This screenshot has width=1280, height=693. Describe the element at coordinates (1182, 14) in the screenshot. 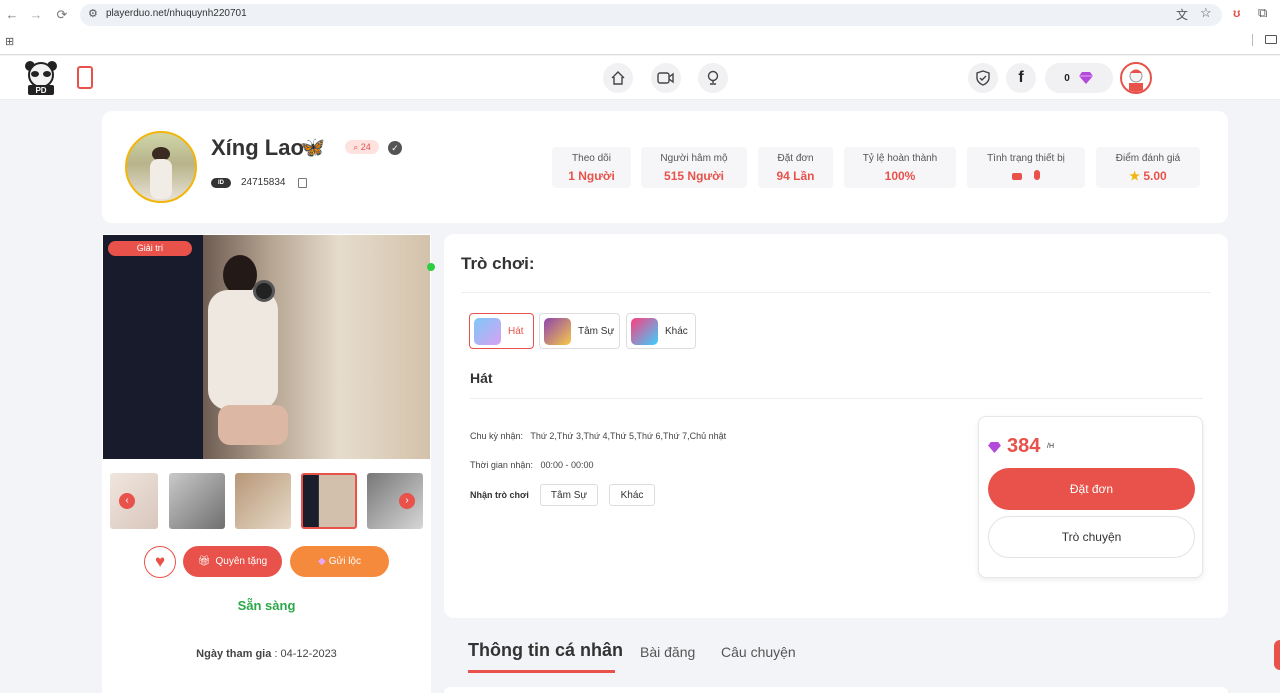

I see `translate-icon: 文` at that location.